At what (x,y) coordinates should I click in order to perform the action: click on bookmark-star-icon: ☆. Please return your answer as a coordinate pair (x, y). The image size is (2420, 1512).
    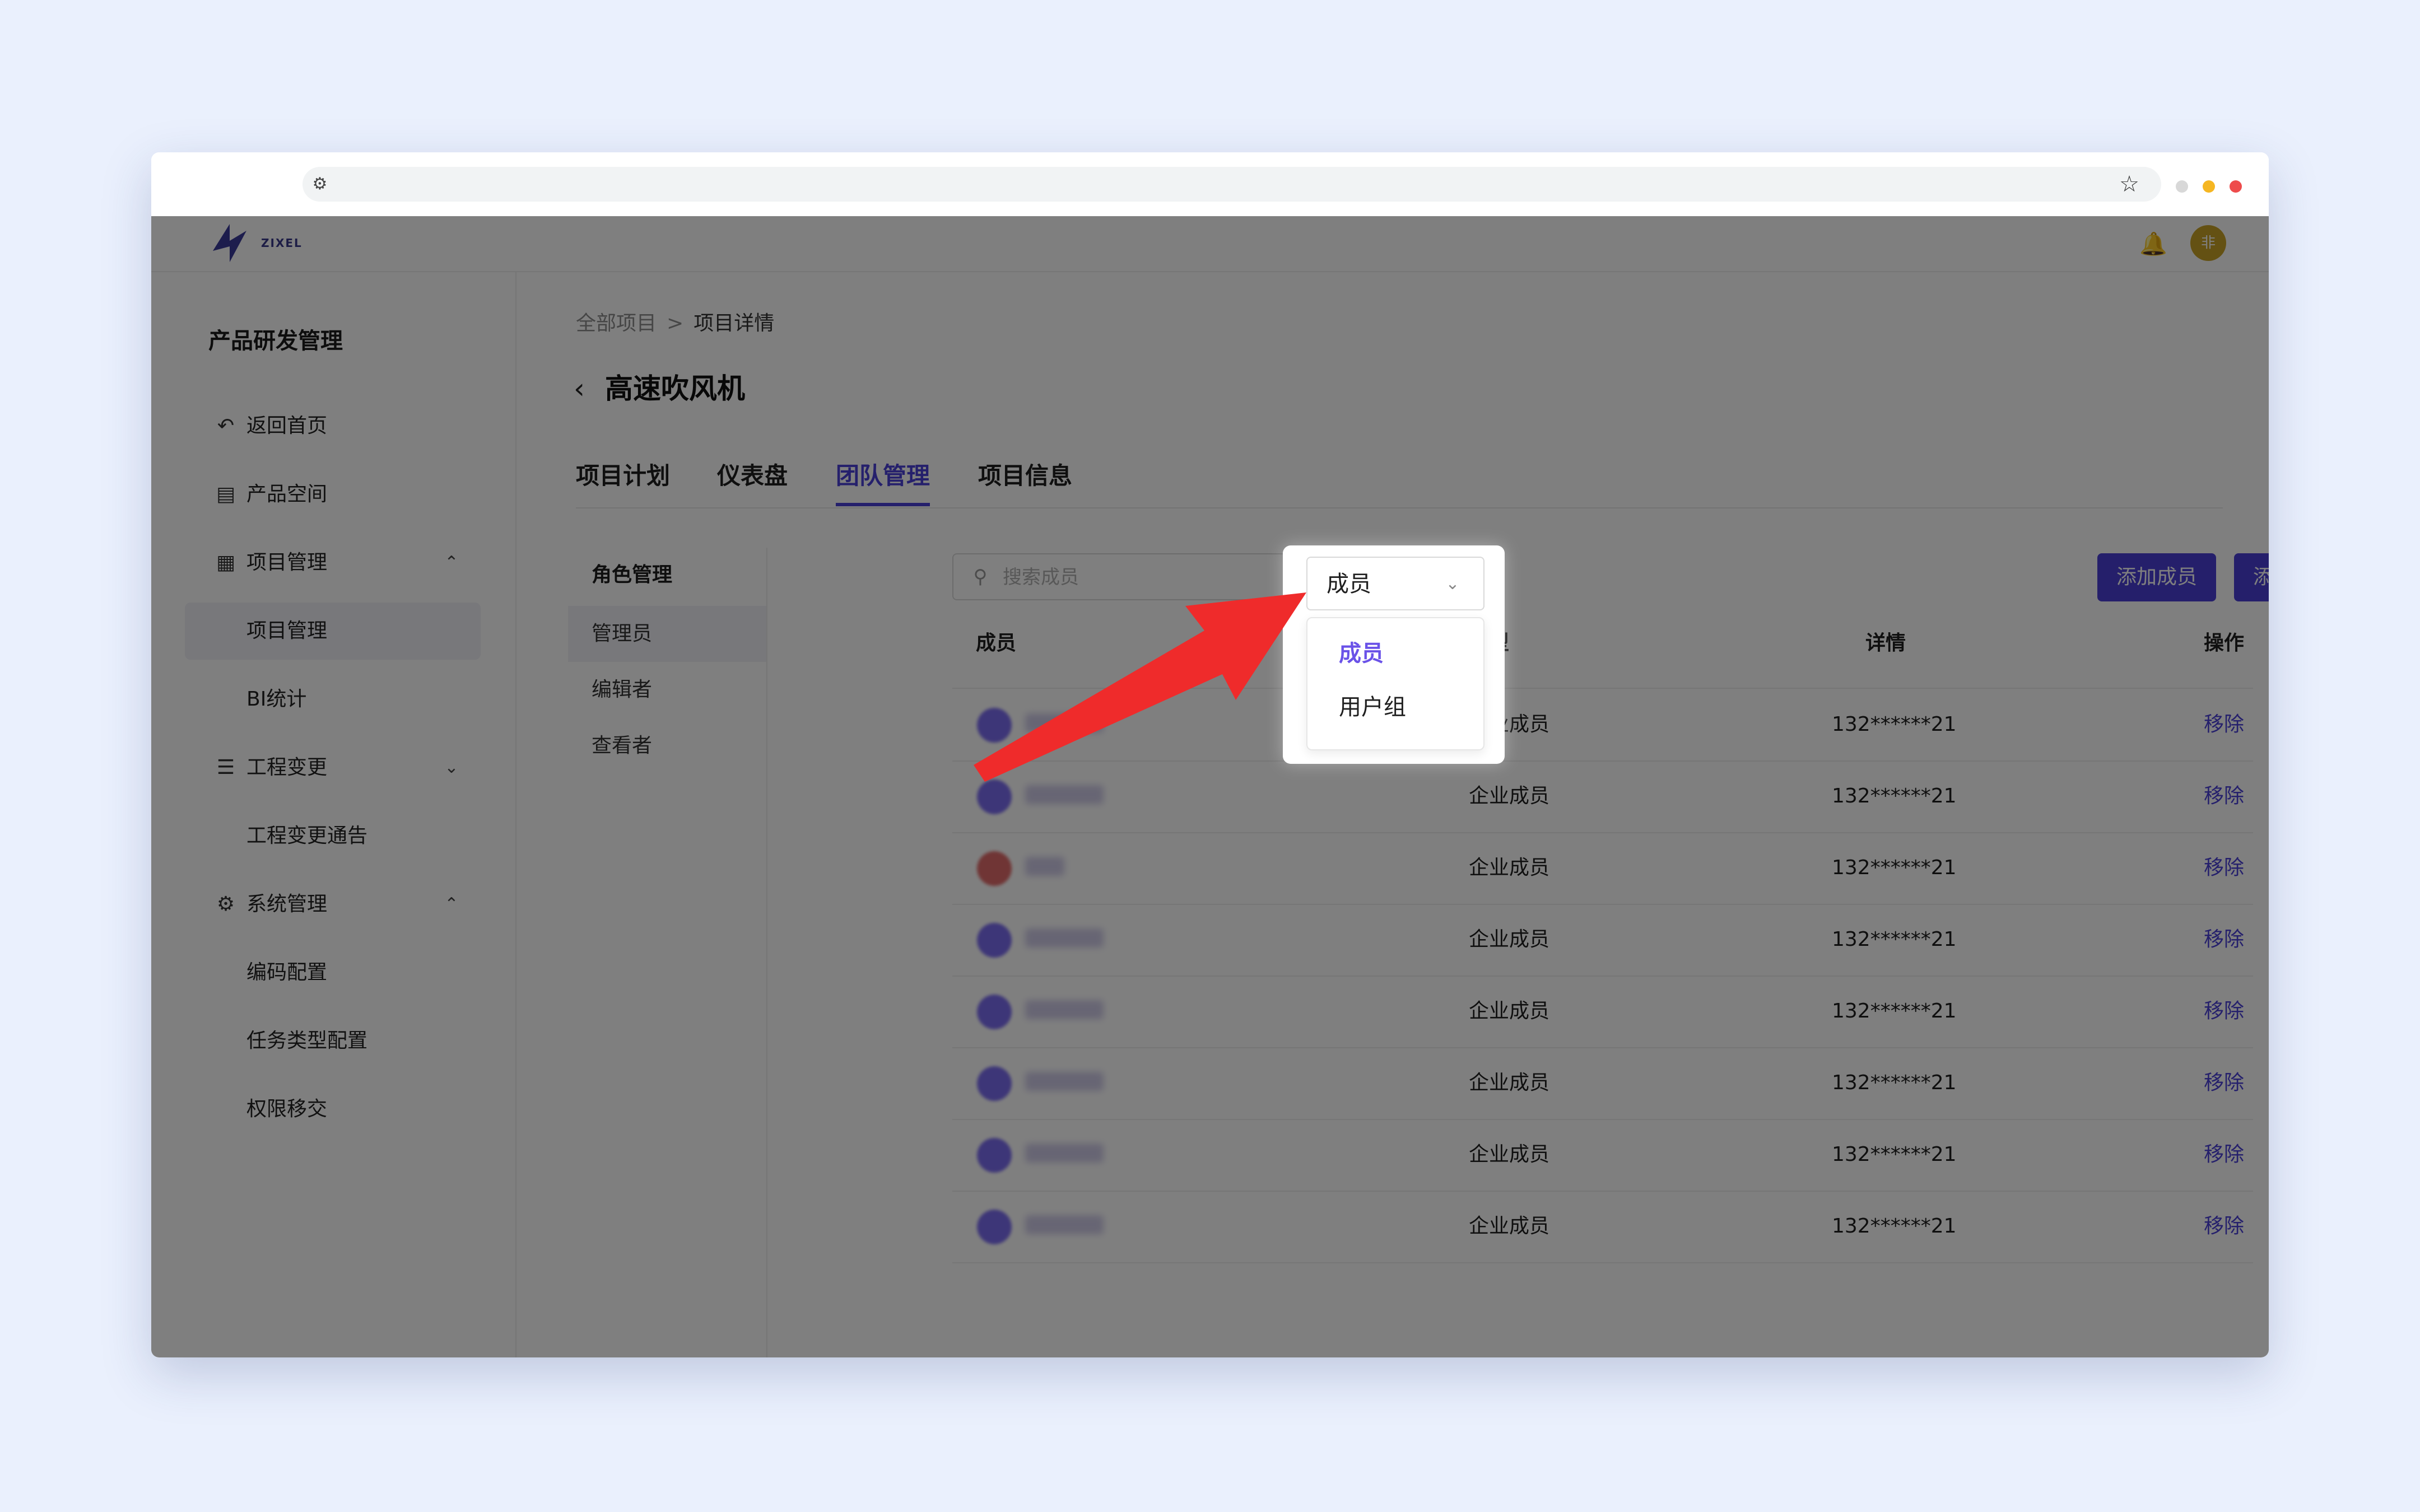
    Looking at the image, I should click on (2129, 184).